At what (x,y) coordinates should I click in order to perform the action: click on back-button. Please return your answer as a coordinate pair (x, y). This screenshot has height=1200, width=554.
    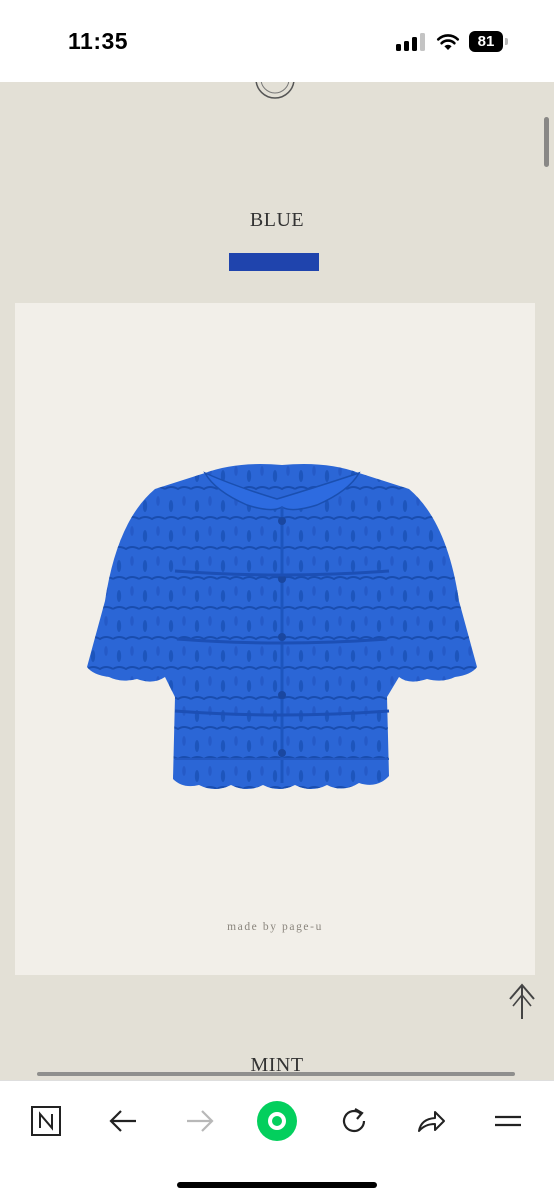
    Looking at the image, I should click on (123, 1121).